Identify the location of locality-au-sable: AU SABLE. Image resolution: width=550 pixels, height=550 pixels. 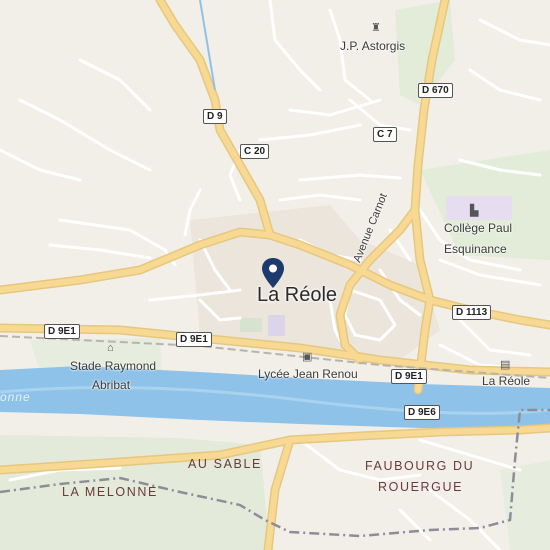
(225, 464).